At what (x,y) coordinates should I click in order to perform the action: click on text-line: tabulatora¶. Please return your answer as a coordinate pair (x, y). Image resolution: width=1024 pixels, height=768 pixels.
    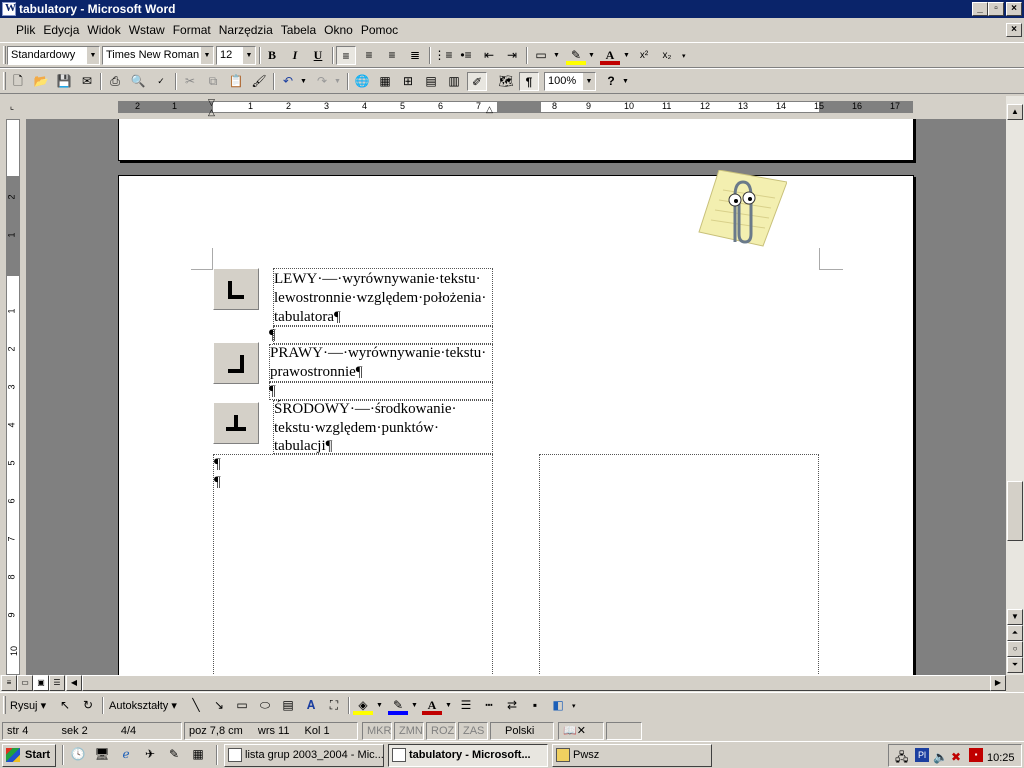
    Looking at the image, I should click on (307, 317).